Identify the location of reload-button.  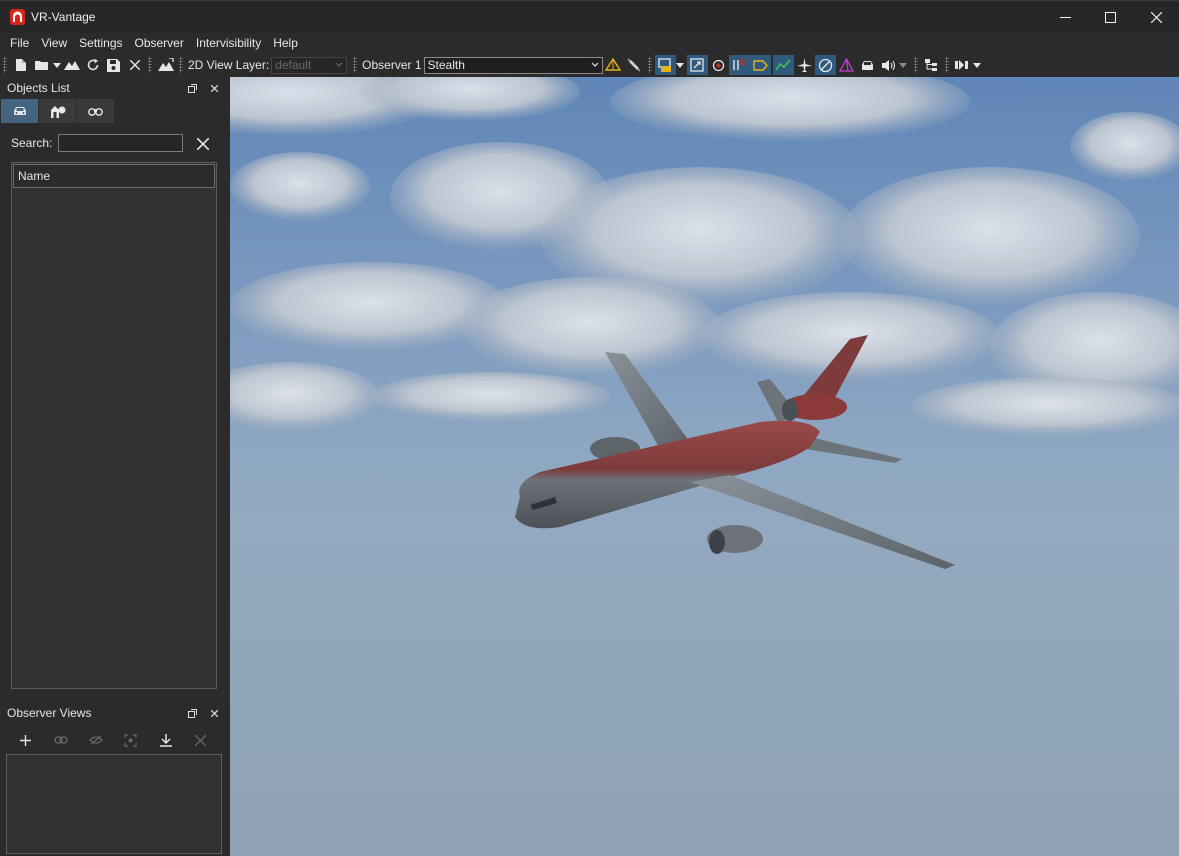
(92, 65).